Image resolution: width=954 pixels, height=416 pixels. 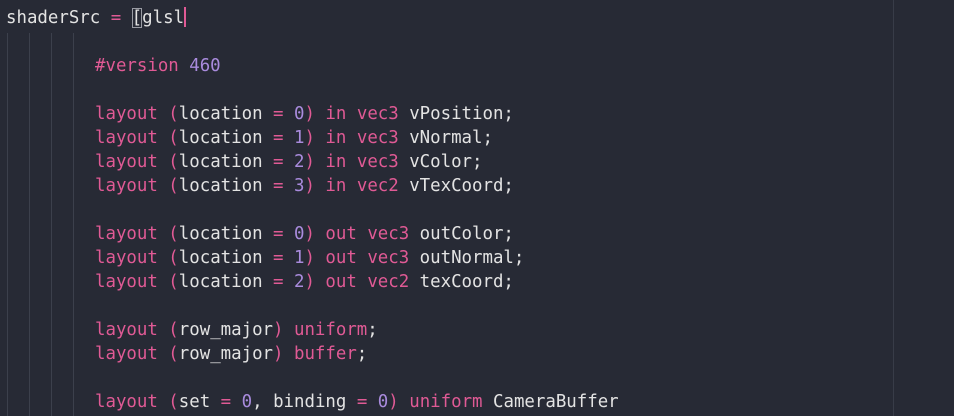 I want to click on code-token: outNormal;, so click(x=467, y=258).